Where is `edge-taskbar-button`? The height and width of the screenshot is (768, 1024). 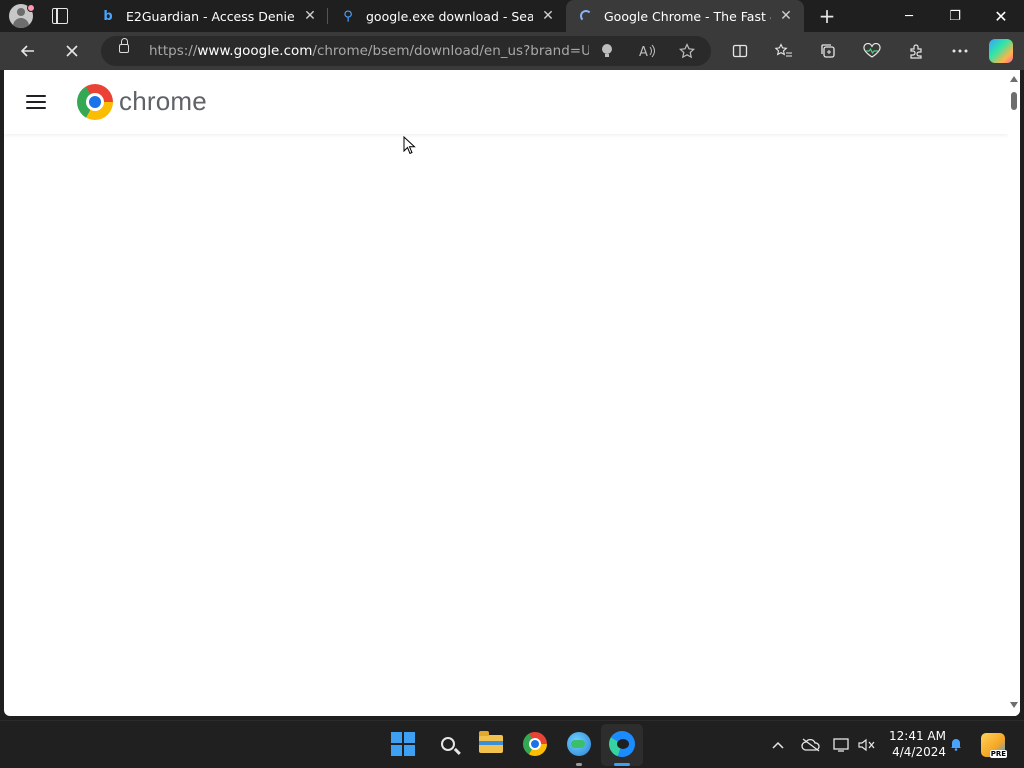 edge-taskbar-button is located at coordinates (622, 744).